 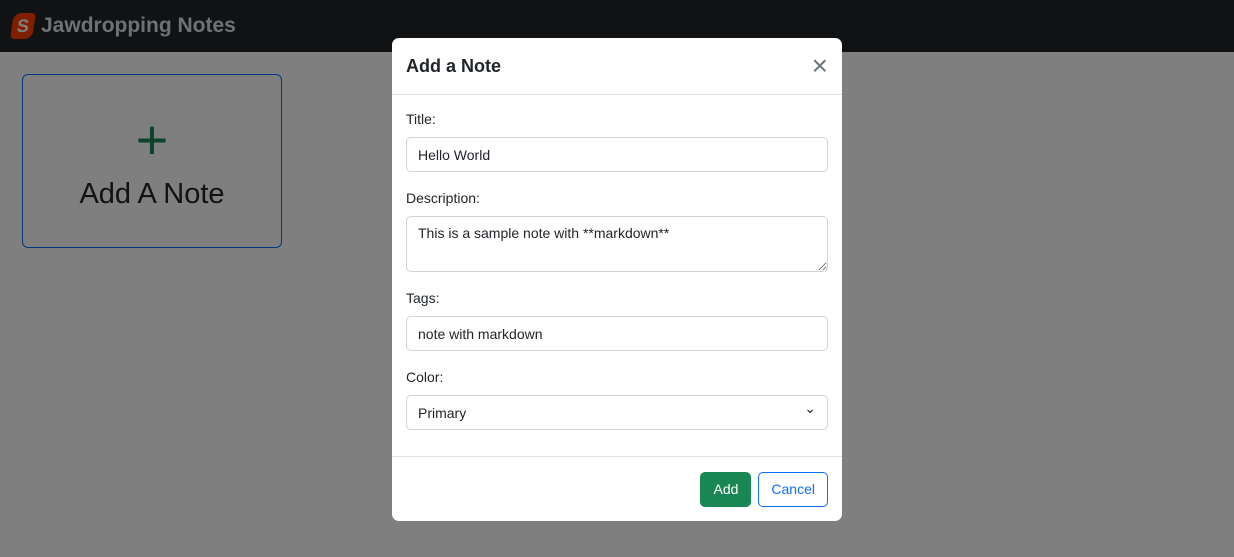 What do you see at coordinates (454, 65) in the screenshot?
I see `modal-title: Add a Note` at bounding box center [454, 65].